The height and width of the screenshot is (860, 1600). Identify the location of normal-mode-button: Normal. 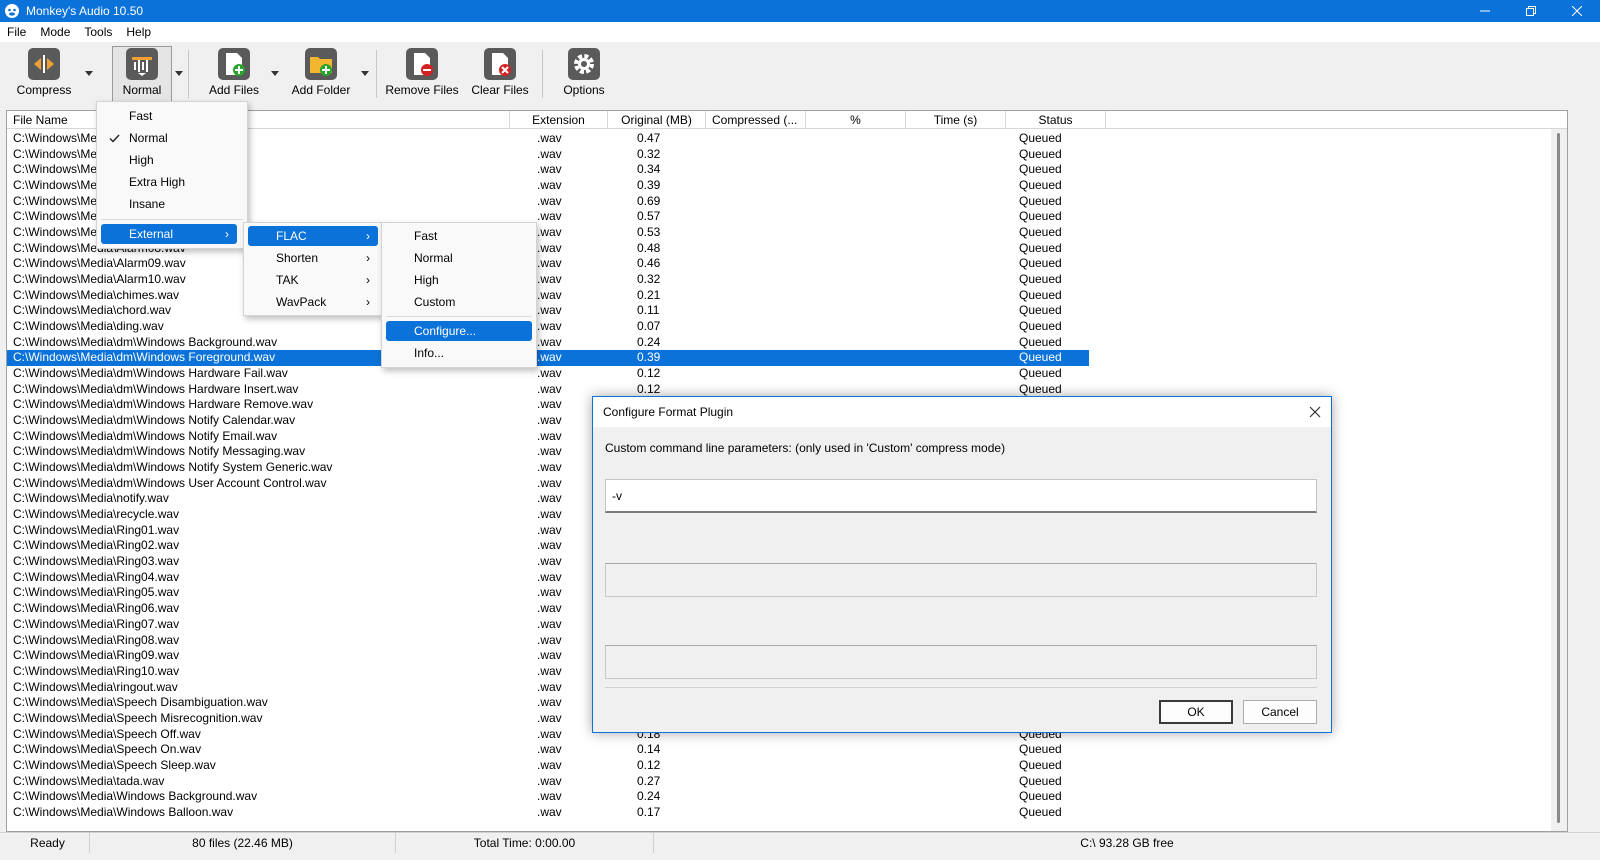
(142, 74).